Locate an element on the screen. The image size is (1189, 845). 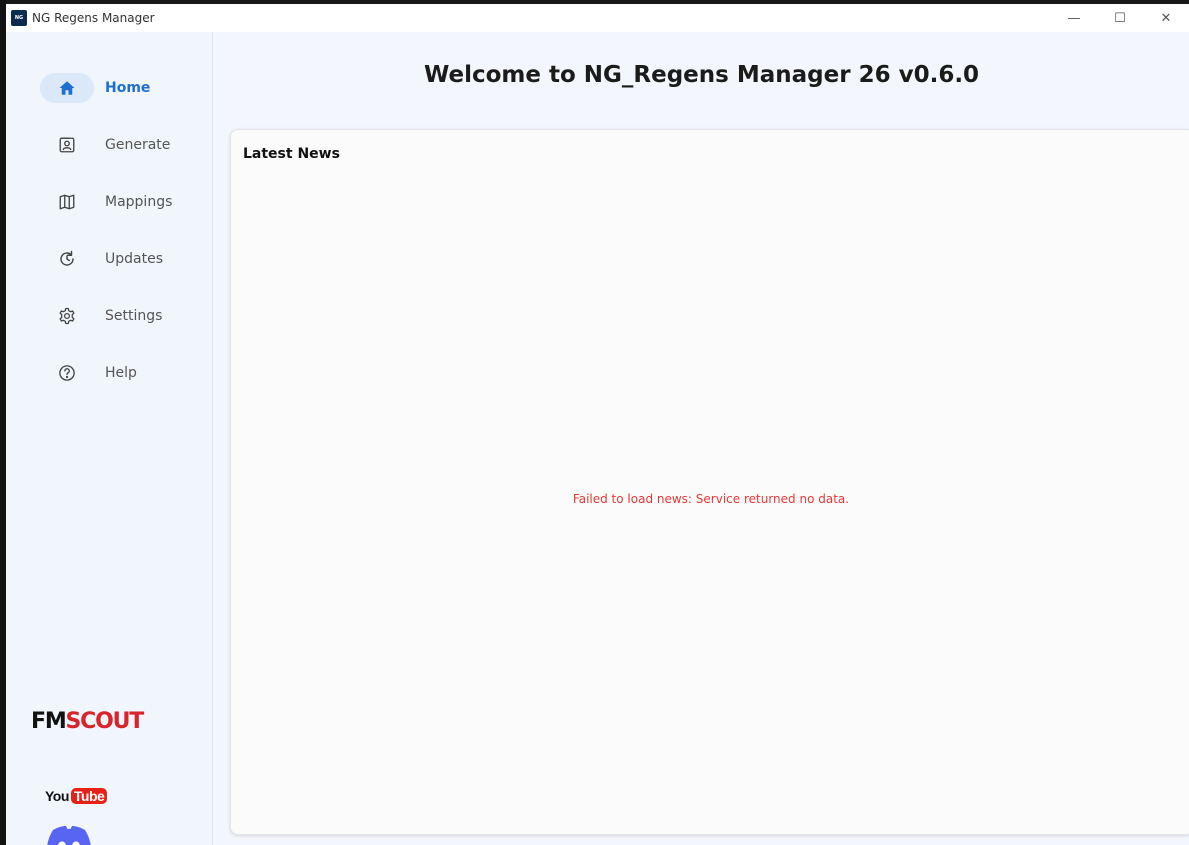
help-circle-icon is located at coordinates (67, 373).